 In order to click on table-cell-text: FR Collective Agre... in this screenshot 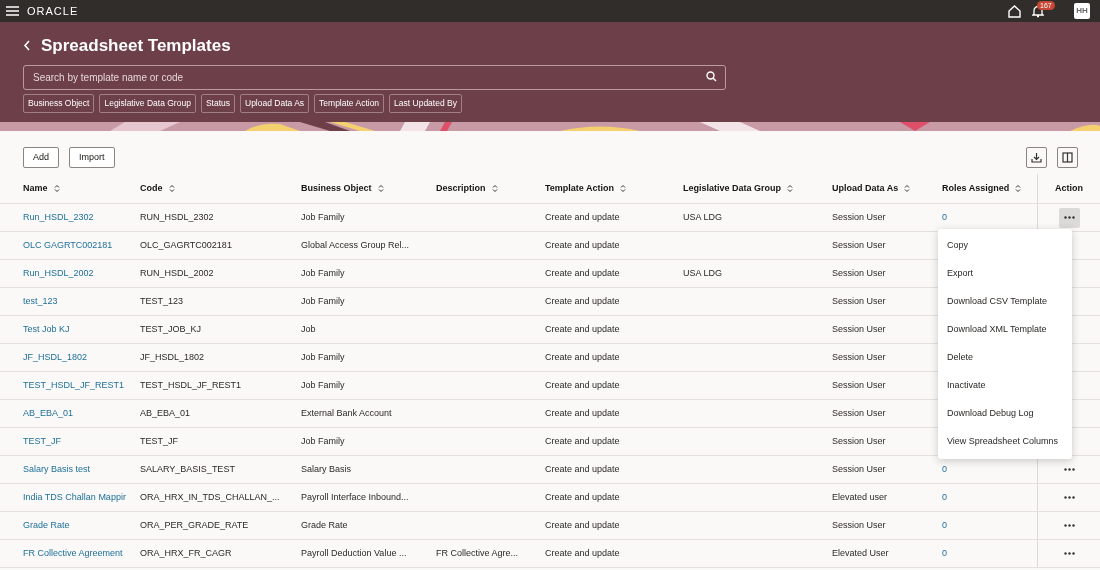, I will do `click(477, 553)`.